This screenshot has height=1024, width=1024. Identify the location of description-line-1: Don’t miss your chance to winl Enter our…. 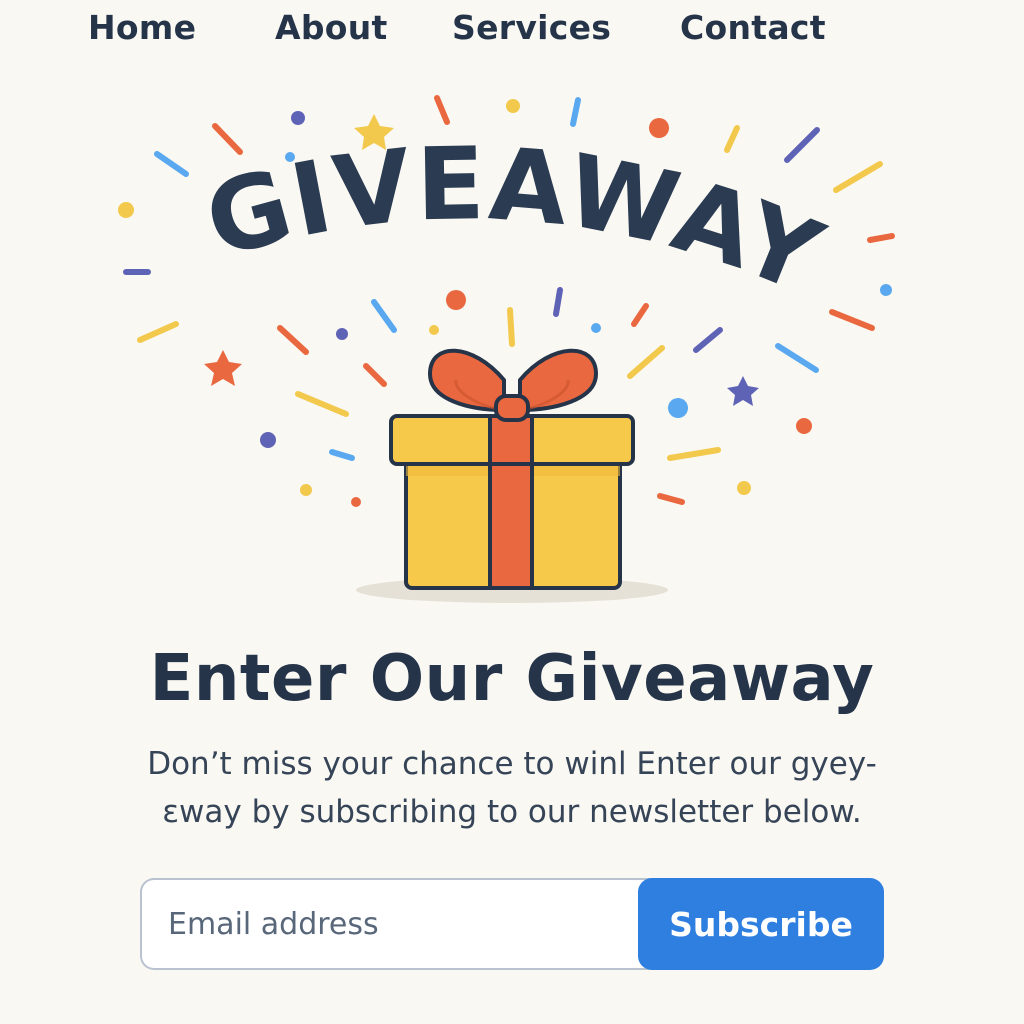
(512, 764).